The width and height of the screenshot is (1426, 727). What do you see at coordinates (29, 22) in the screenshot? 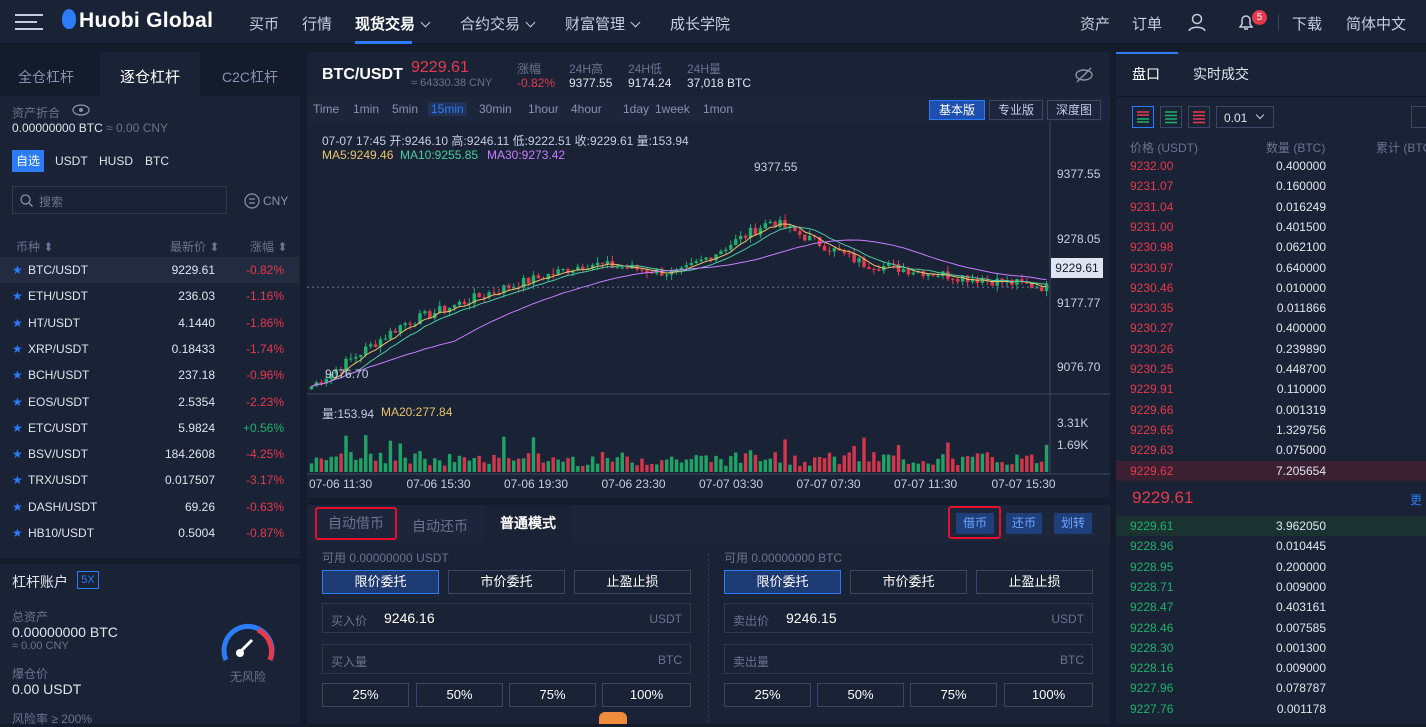
I see `menu-icon` at bounding box center [29, 22].